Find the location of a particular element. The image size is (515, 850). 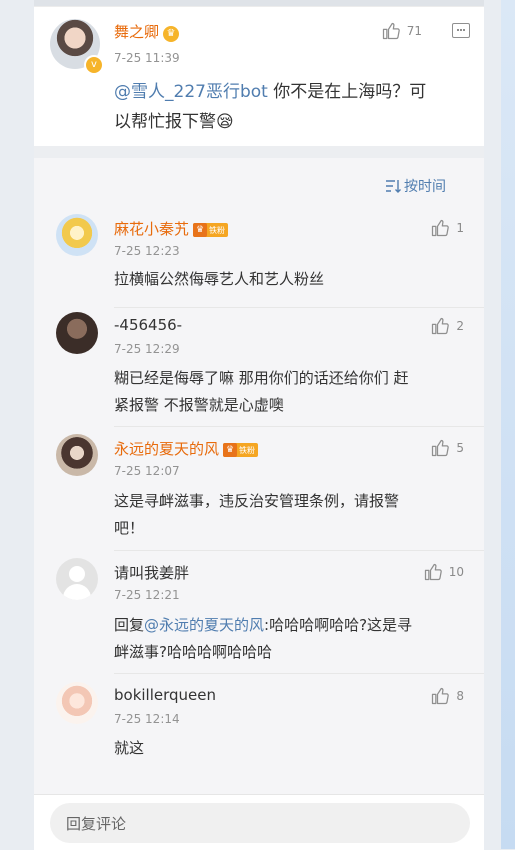

timestamp: 7-25 11:39 is located at coordinates (147, 58).